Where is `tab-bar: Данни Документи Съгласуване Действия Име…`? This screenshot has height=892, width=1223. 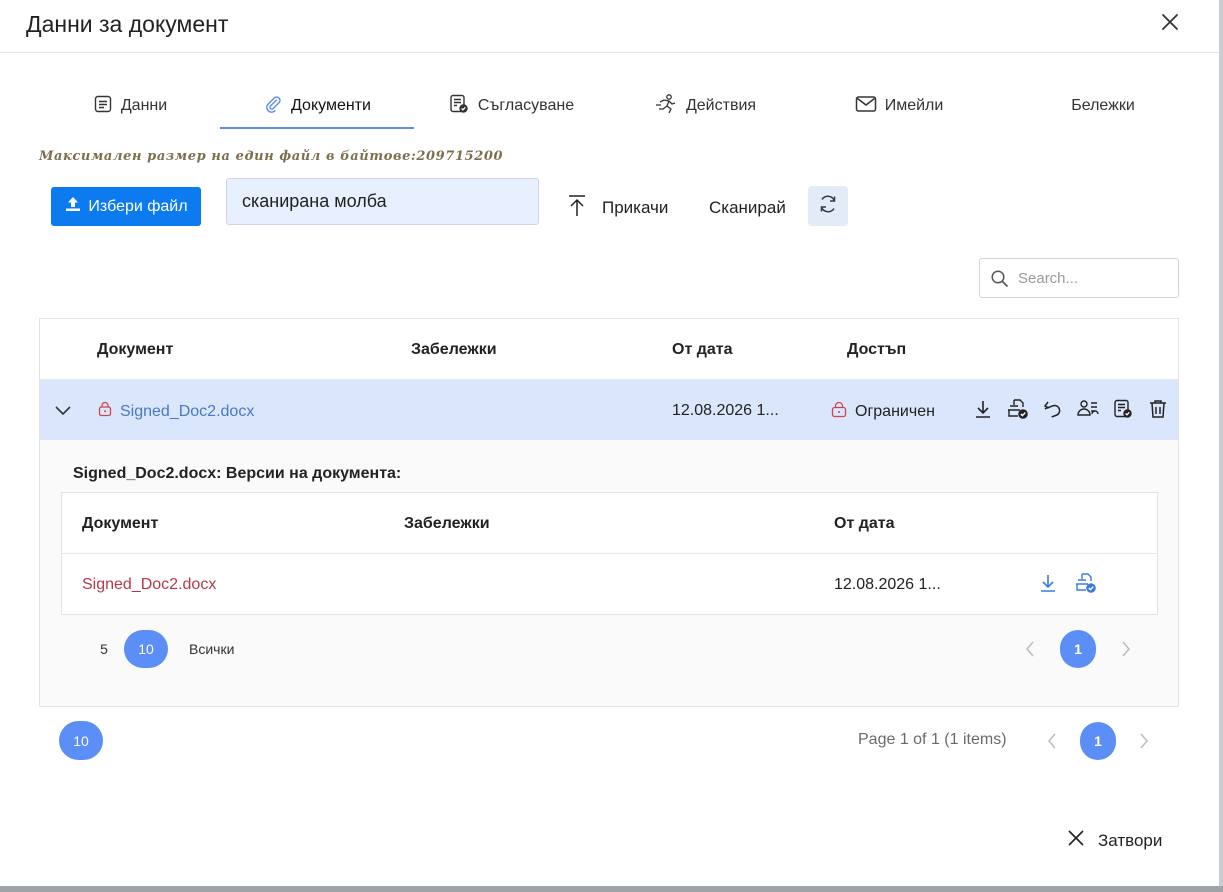
tab-bar: Данни Документи Съгласуване Действия Име… is located at coordinates (610, 107).